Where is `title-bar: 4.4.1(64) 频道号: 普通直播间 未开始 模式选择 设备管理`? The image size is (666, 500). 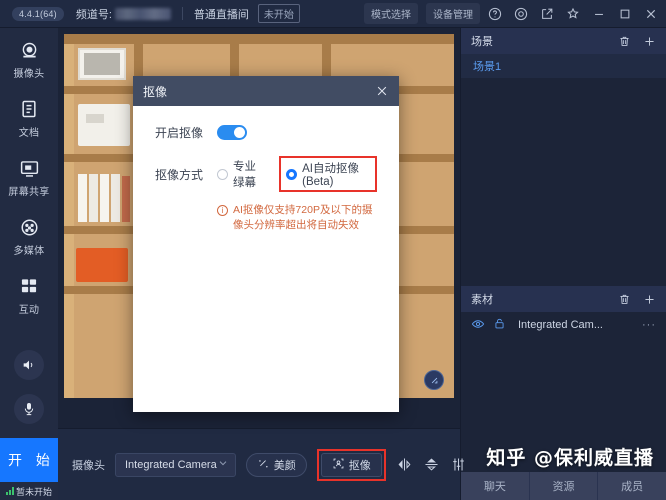
title-bar: 4.4.1(64) 频道号: 普通直播间 未开始 模式选择 设备管理 is located at coordinates (333, 14).